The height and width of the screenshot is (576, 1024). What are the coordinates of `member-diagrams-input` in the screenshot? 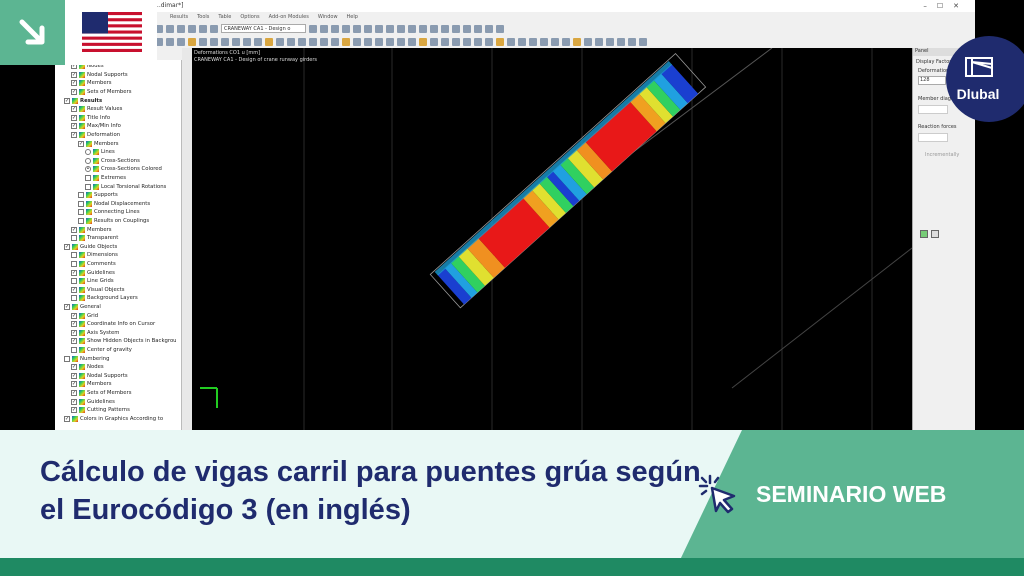 It's located at (933, 109).